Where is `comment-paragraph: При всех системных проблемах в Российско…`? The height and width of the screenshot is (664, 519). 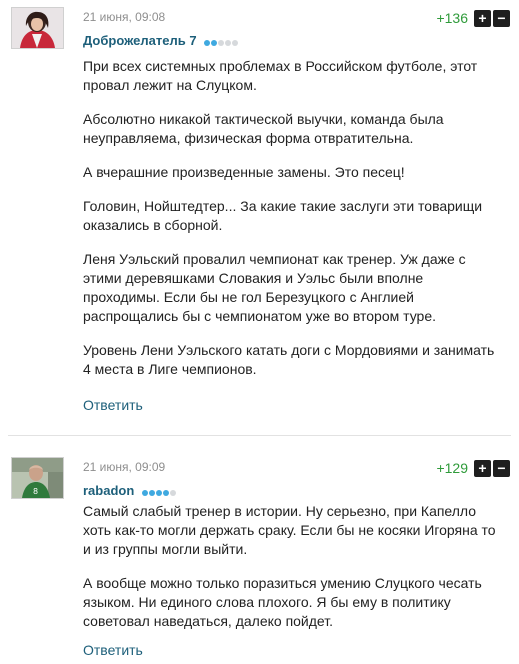
comment-paragraph: При всех системных проблемах в Российско… is located at coordinates (280, 75).